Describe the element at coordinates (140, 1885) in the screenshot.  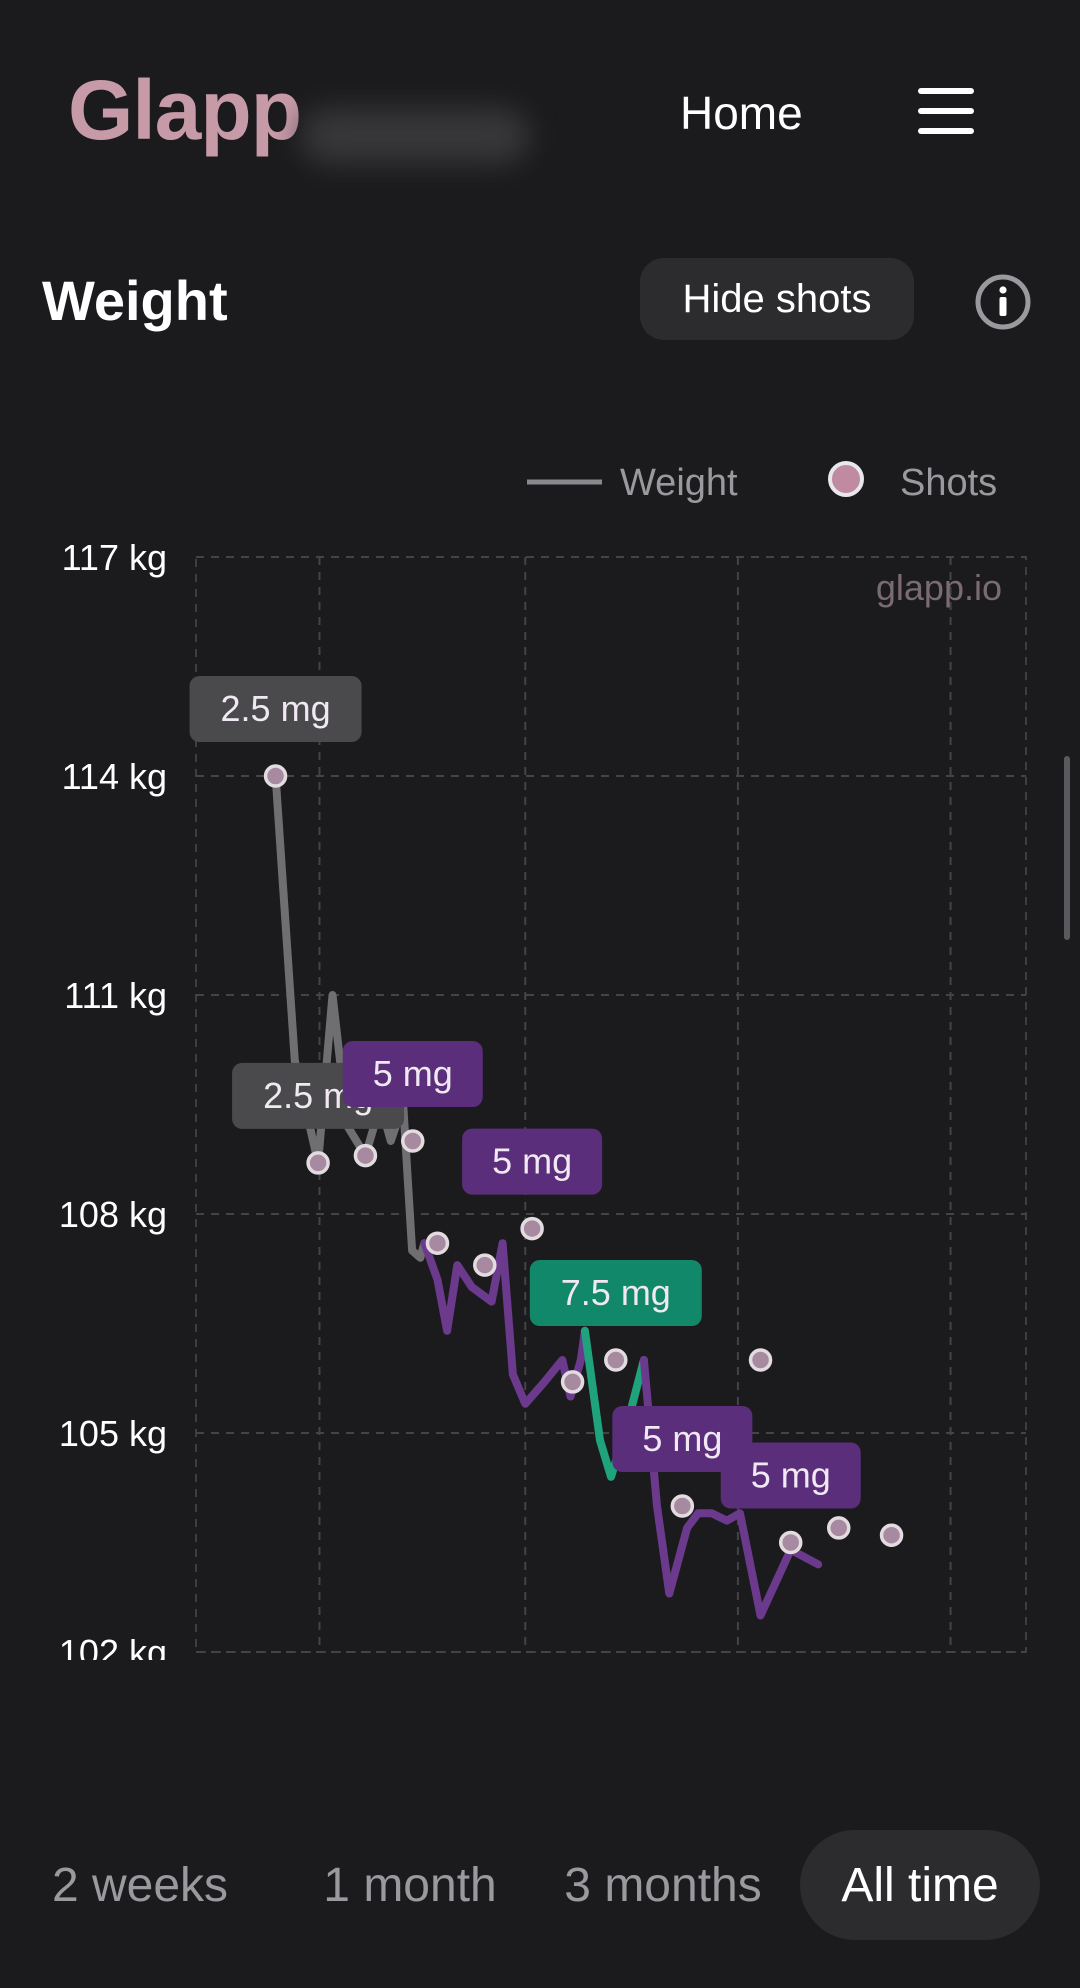
I see `range-2-weeks: 2 weeks` at that location.